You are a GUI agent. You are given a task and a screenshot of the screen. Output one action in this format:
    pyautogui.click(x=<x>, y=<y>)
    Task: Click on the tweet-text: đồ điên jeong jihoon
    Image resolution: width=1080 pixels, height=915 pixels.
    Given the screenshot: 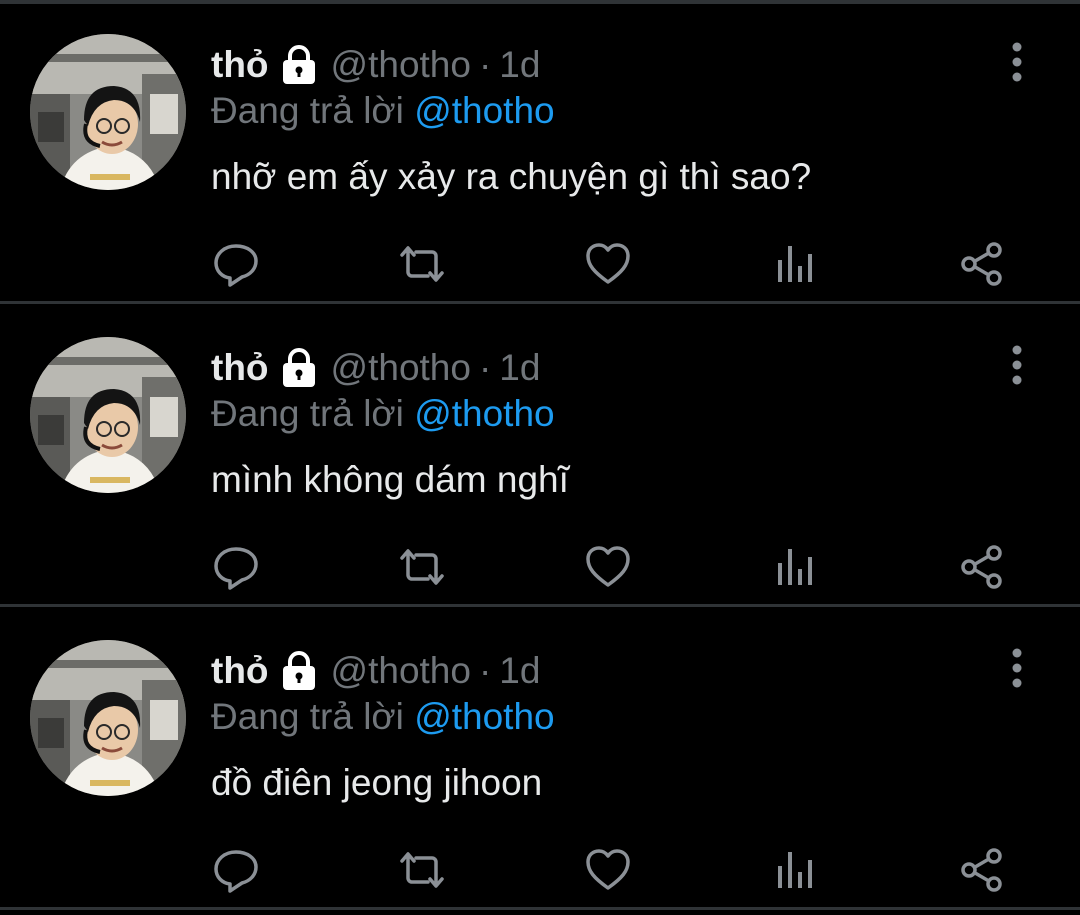 What is the action you would take?
    pyautogui.click(x=377, y=782)
    